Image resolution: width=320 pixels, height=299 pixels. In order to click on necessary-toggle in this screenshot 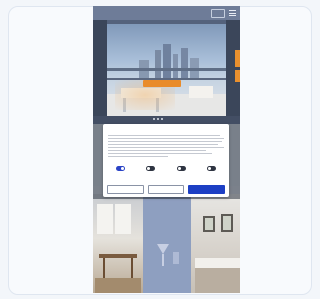, I will do `click(120, 168)`.